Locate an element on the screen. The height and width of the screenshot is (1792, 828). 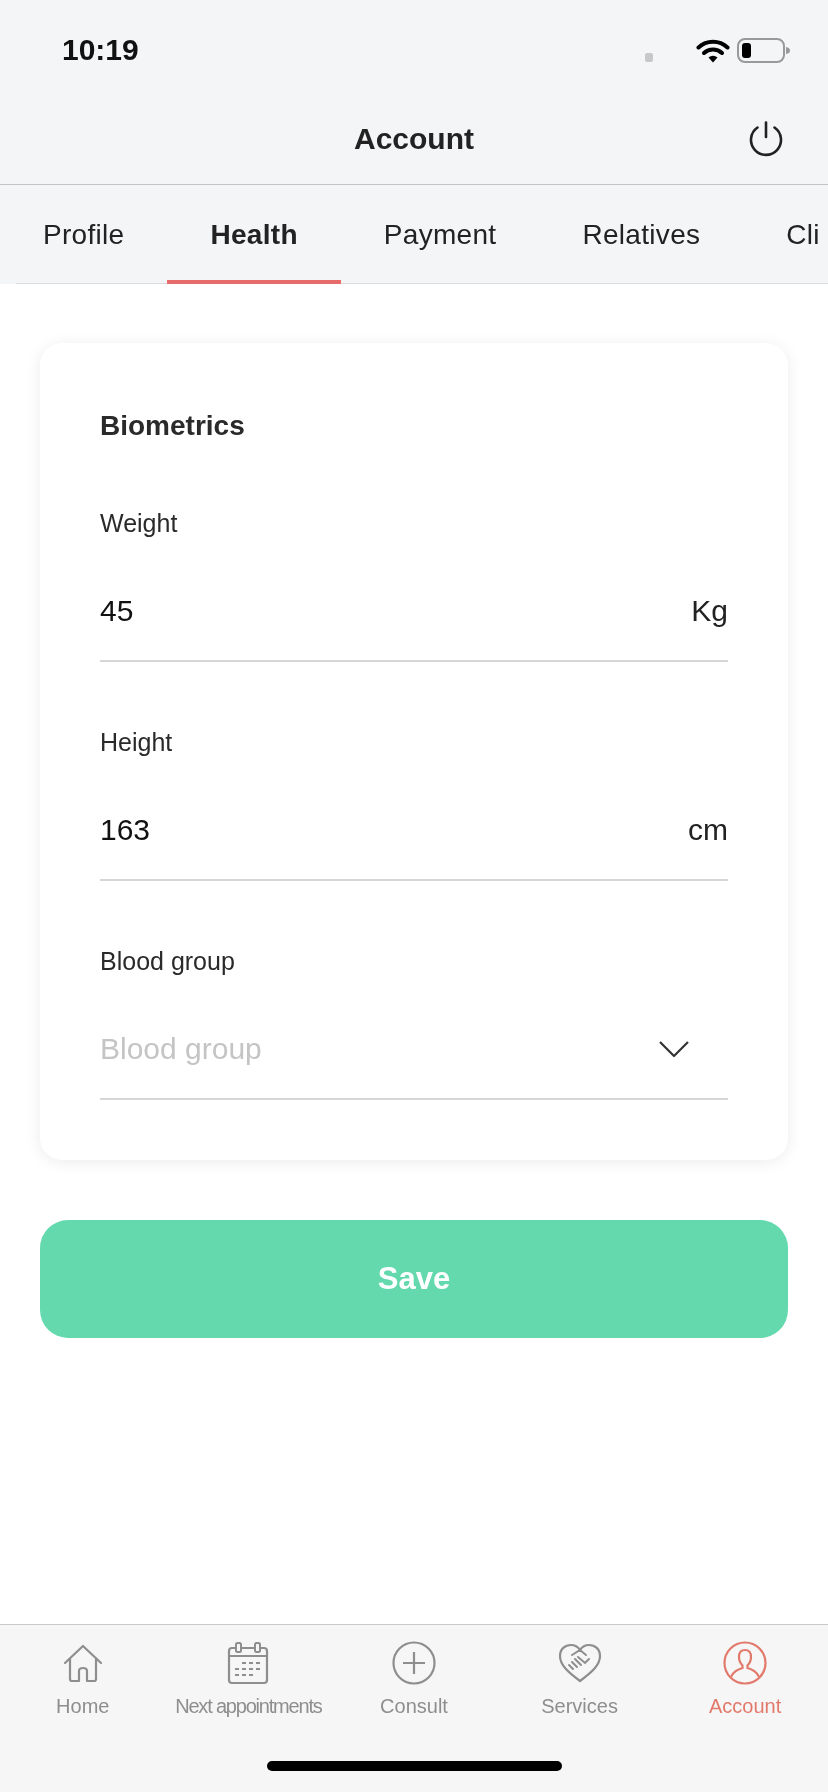
input-field: 163 cm is located at coordinates (414, 819).